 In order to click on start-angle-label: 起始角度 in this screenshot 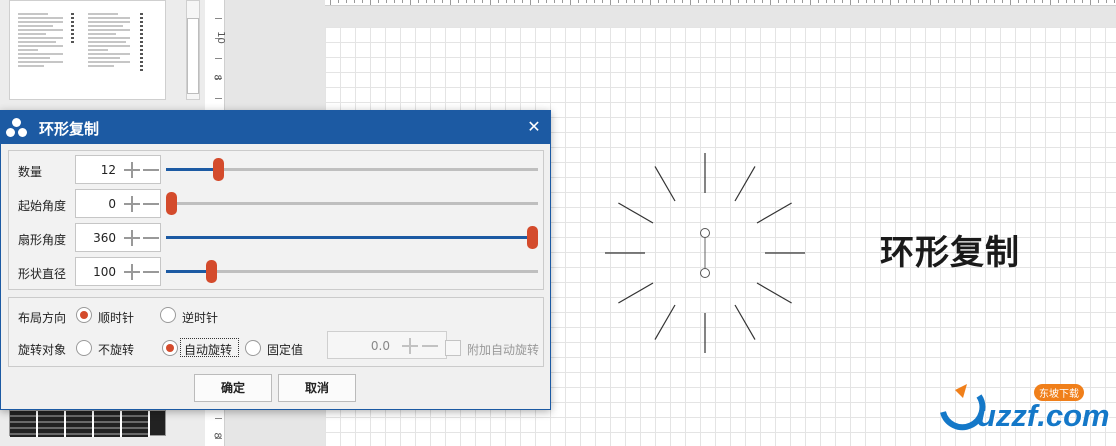, I will do `click(42, 206)`.